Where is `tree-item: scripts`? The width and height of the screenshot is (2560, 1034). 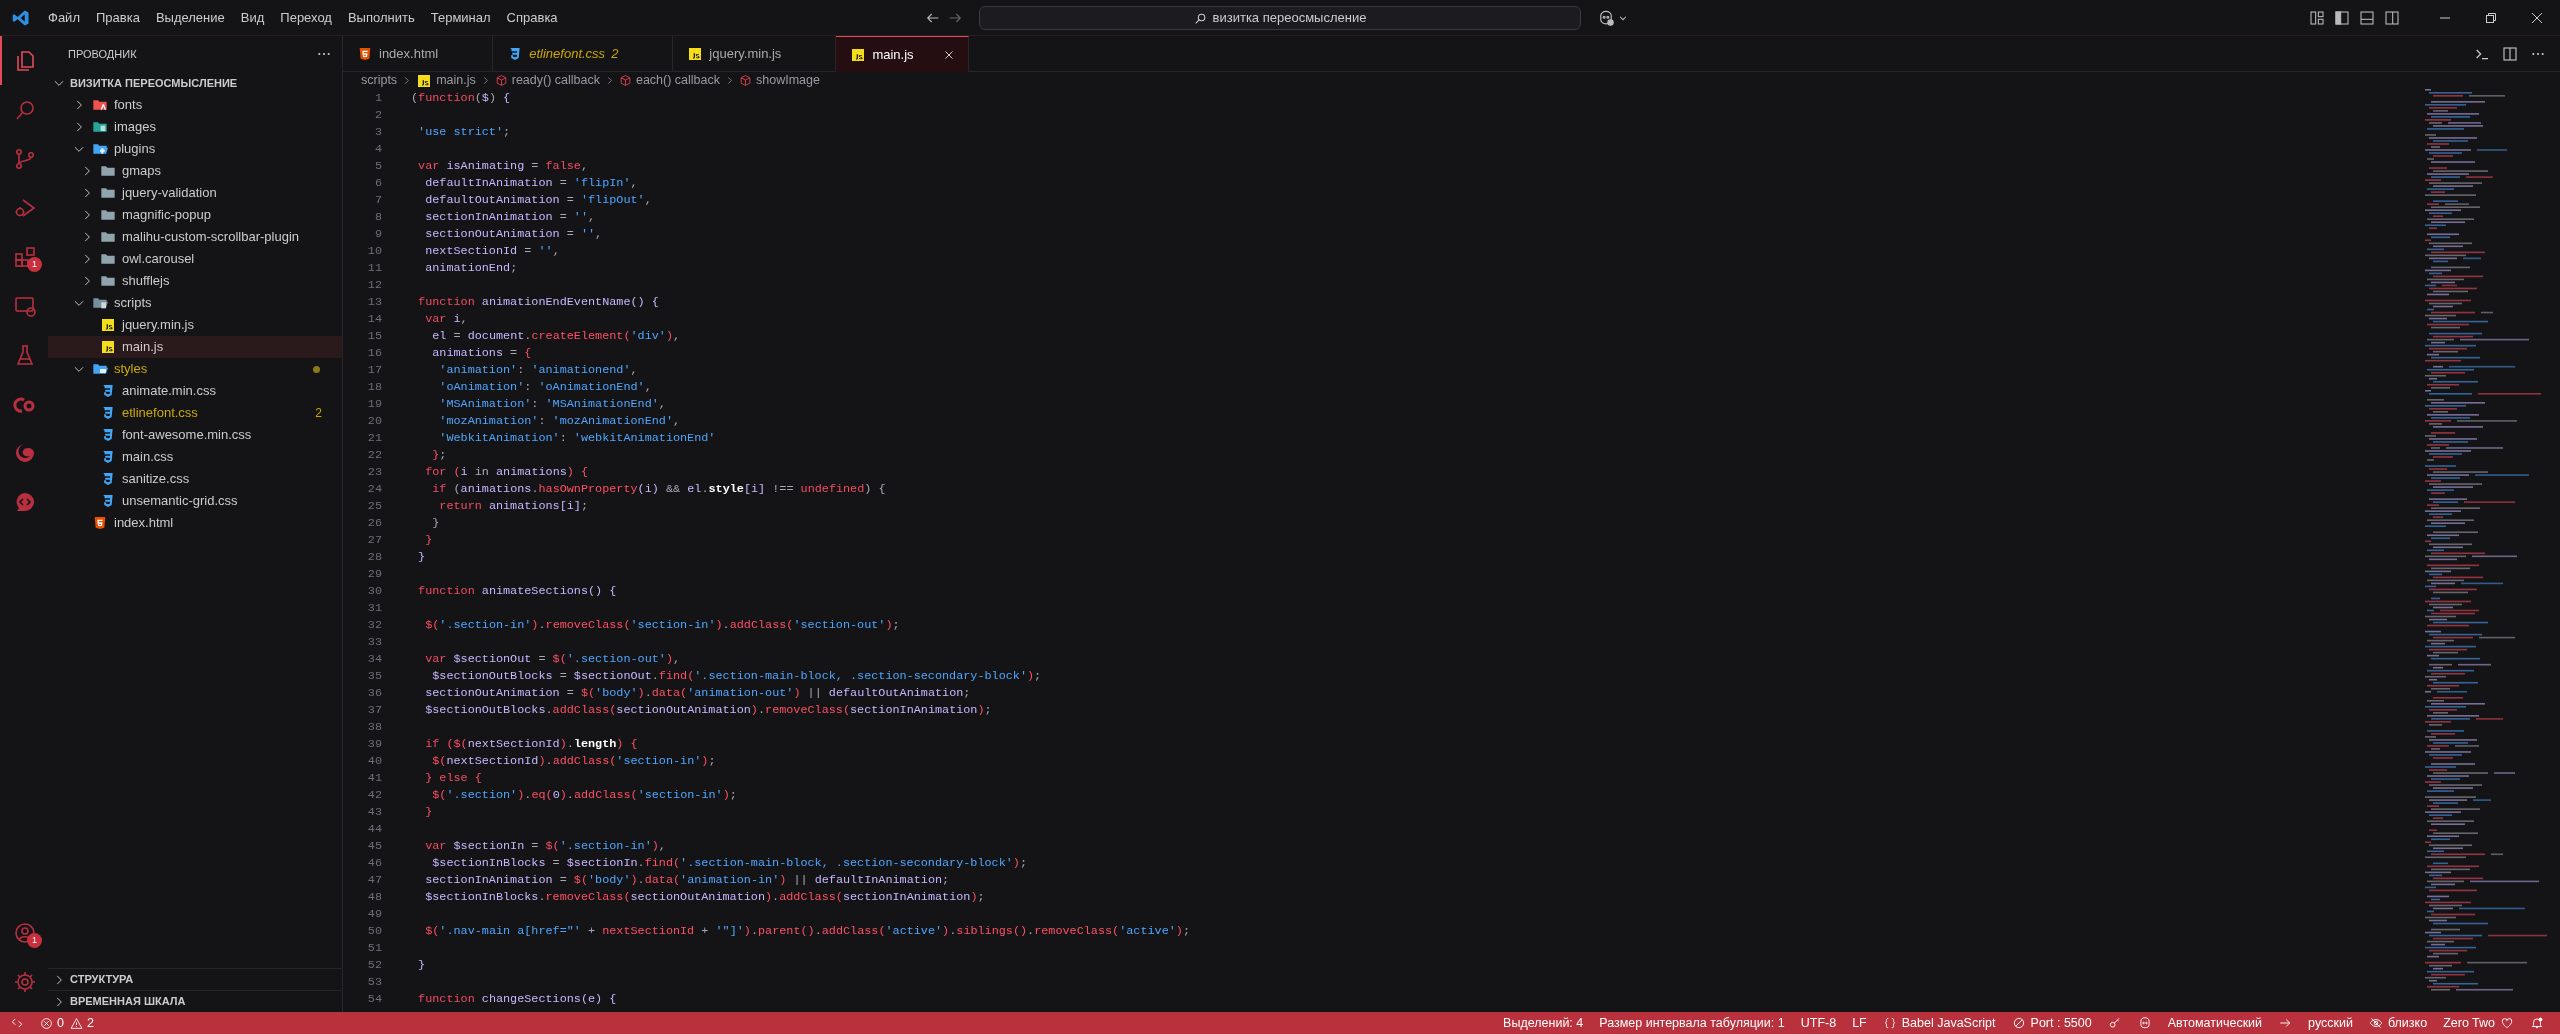
tree-item: scripts is located at coordinates (195, 303).